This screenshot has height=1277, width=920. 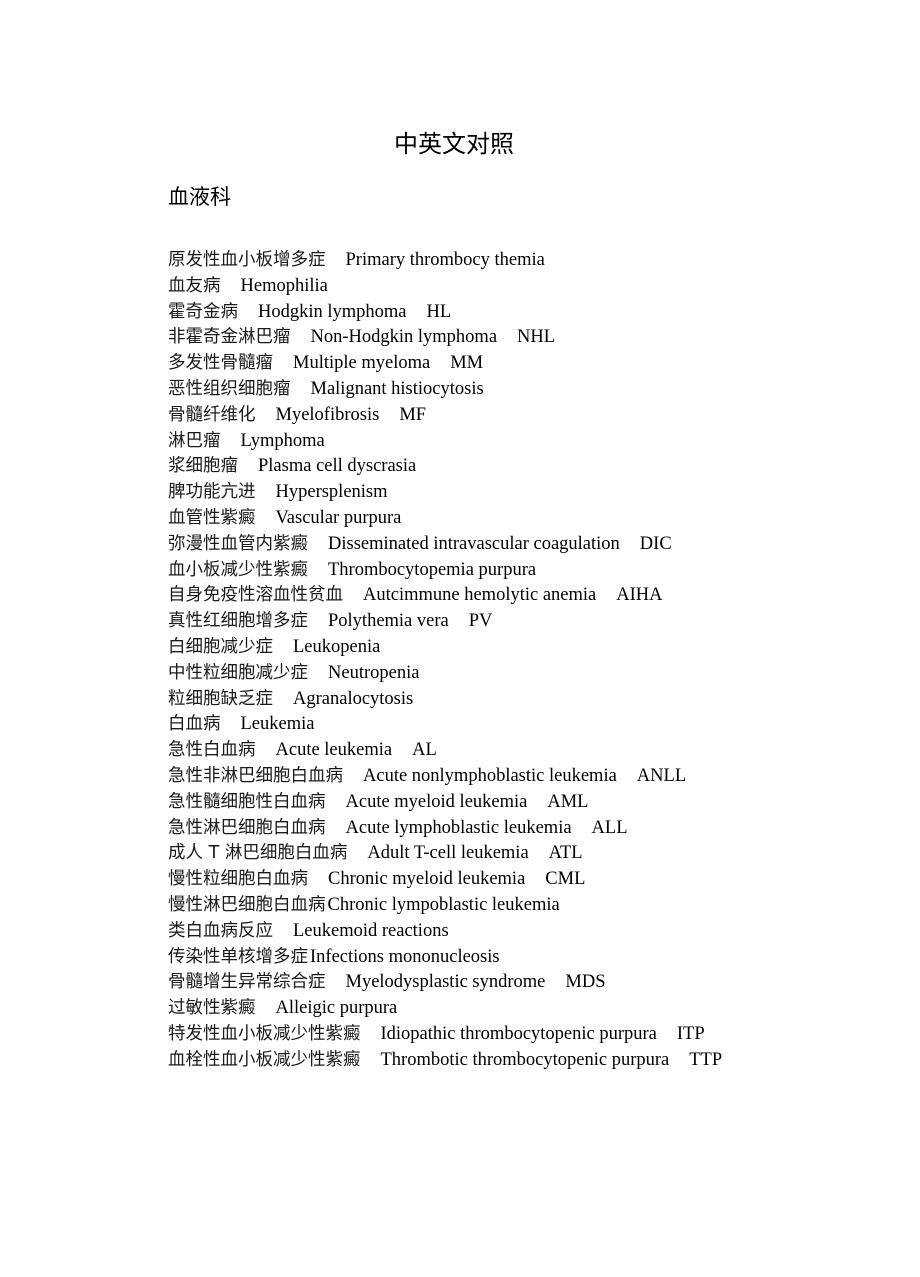 What do you see at coordinates (353, 698) in the screenshot?
I see `term-english: Agranalocytosis` at bounding box center [353, 698].